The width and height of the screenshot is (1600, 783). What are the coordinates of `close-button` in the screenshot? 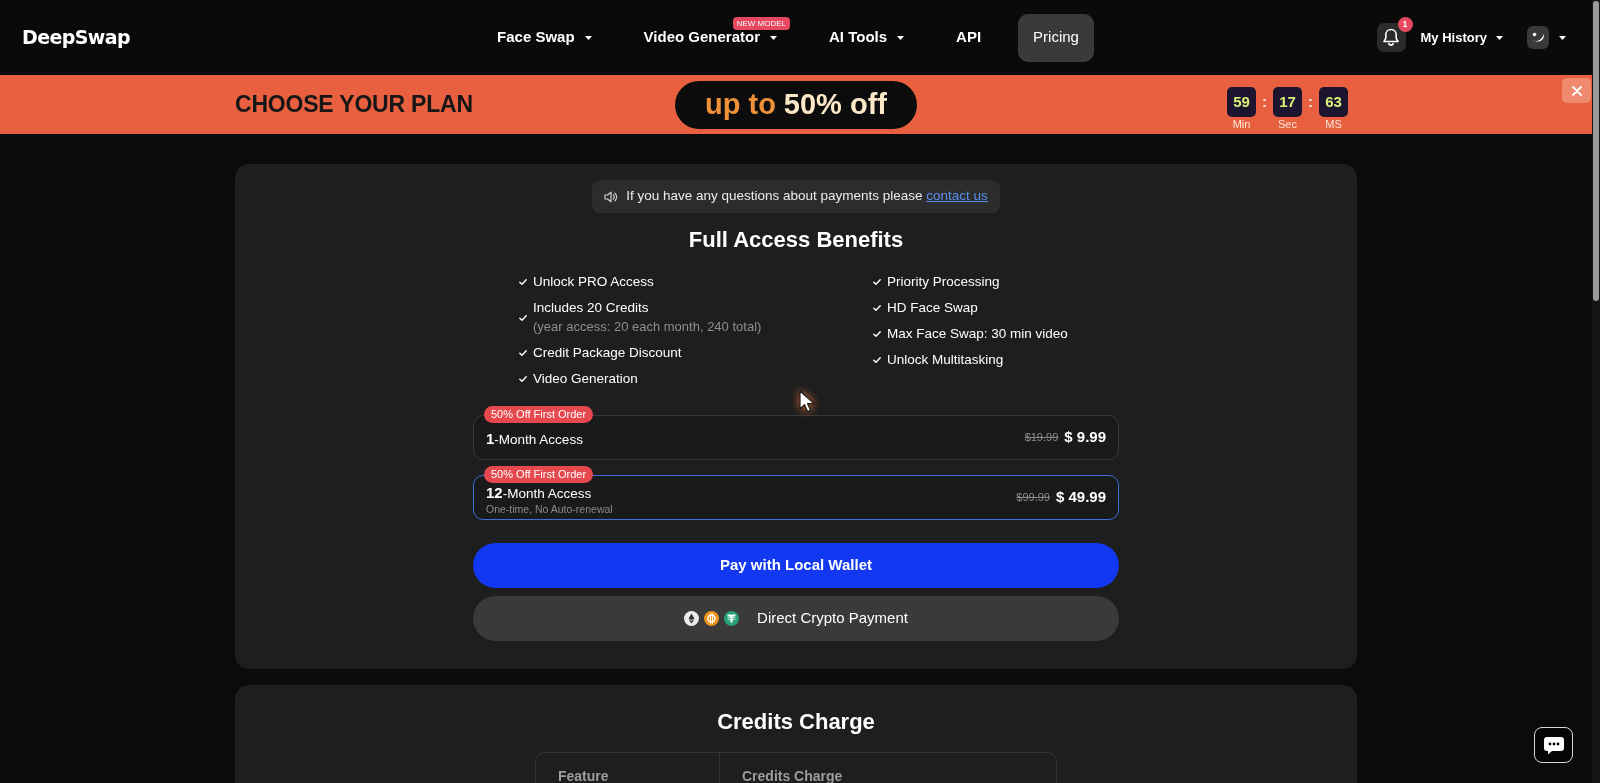 It's located at (1576, 90).